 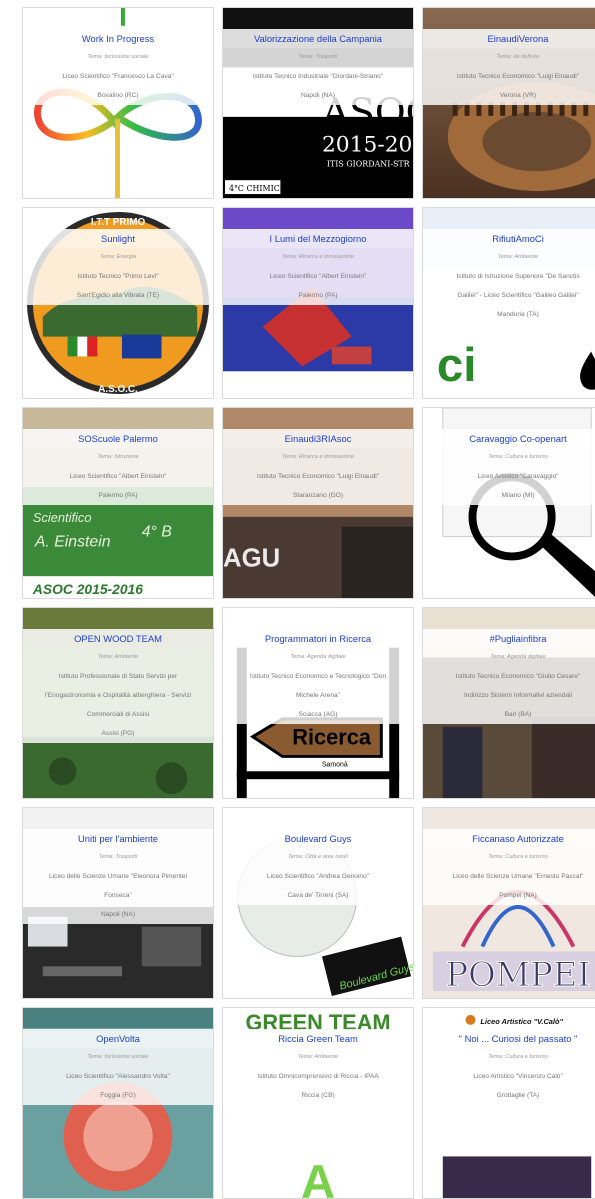 What do you see at coordinates (509, 38) in the screenshot?
I see `project-title: EinaudiVerona` at bounding box center [509, 38].